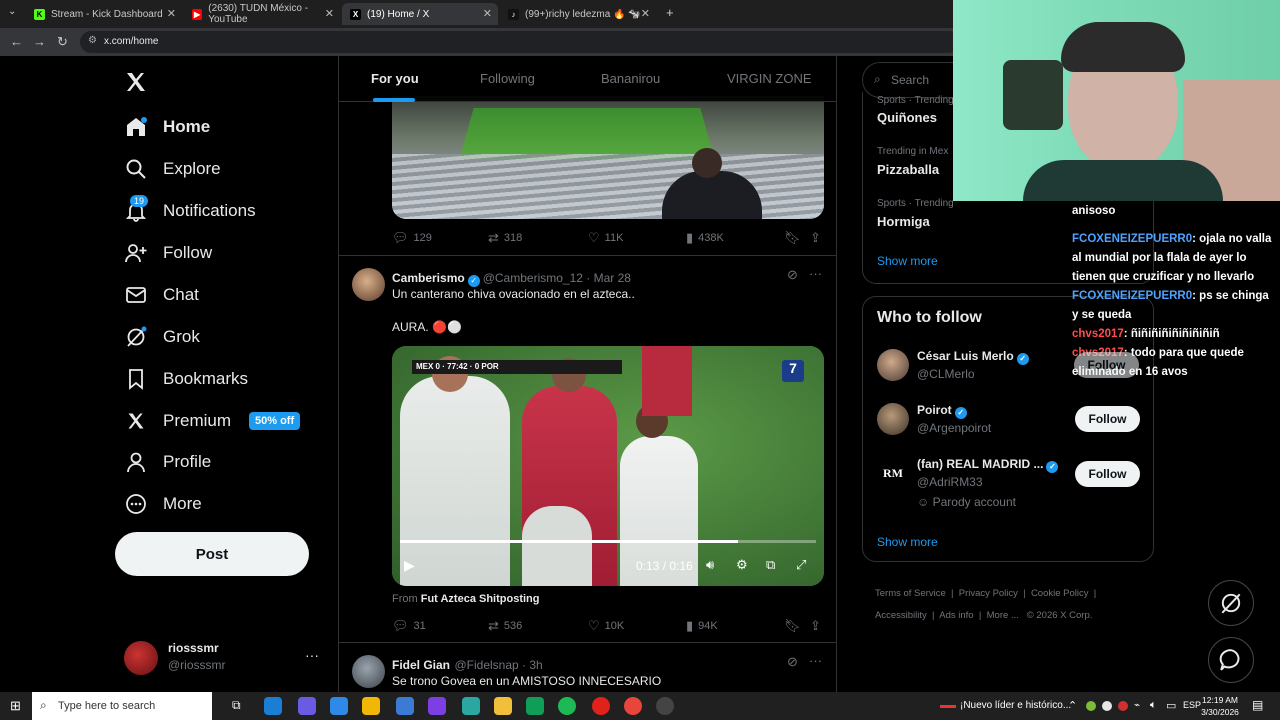 The height and width of the screenshot is (720, 1280). Describe the element at coordinates (910, 593) in the screenshot. I see `footer-link: Terms of Service` at that location.